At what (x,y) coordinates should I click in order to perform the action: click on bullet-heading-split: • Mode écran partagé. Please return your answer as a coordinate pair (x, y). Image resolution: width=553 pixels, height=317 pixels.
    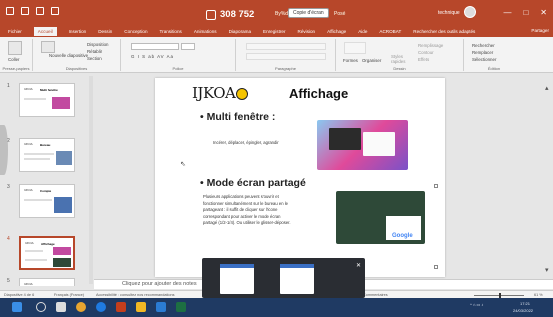
    Looking at the image, I should click on (253, 183).